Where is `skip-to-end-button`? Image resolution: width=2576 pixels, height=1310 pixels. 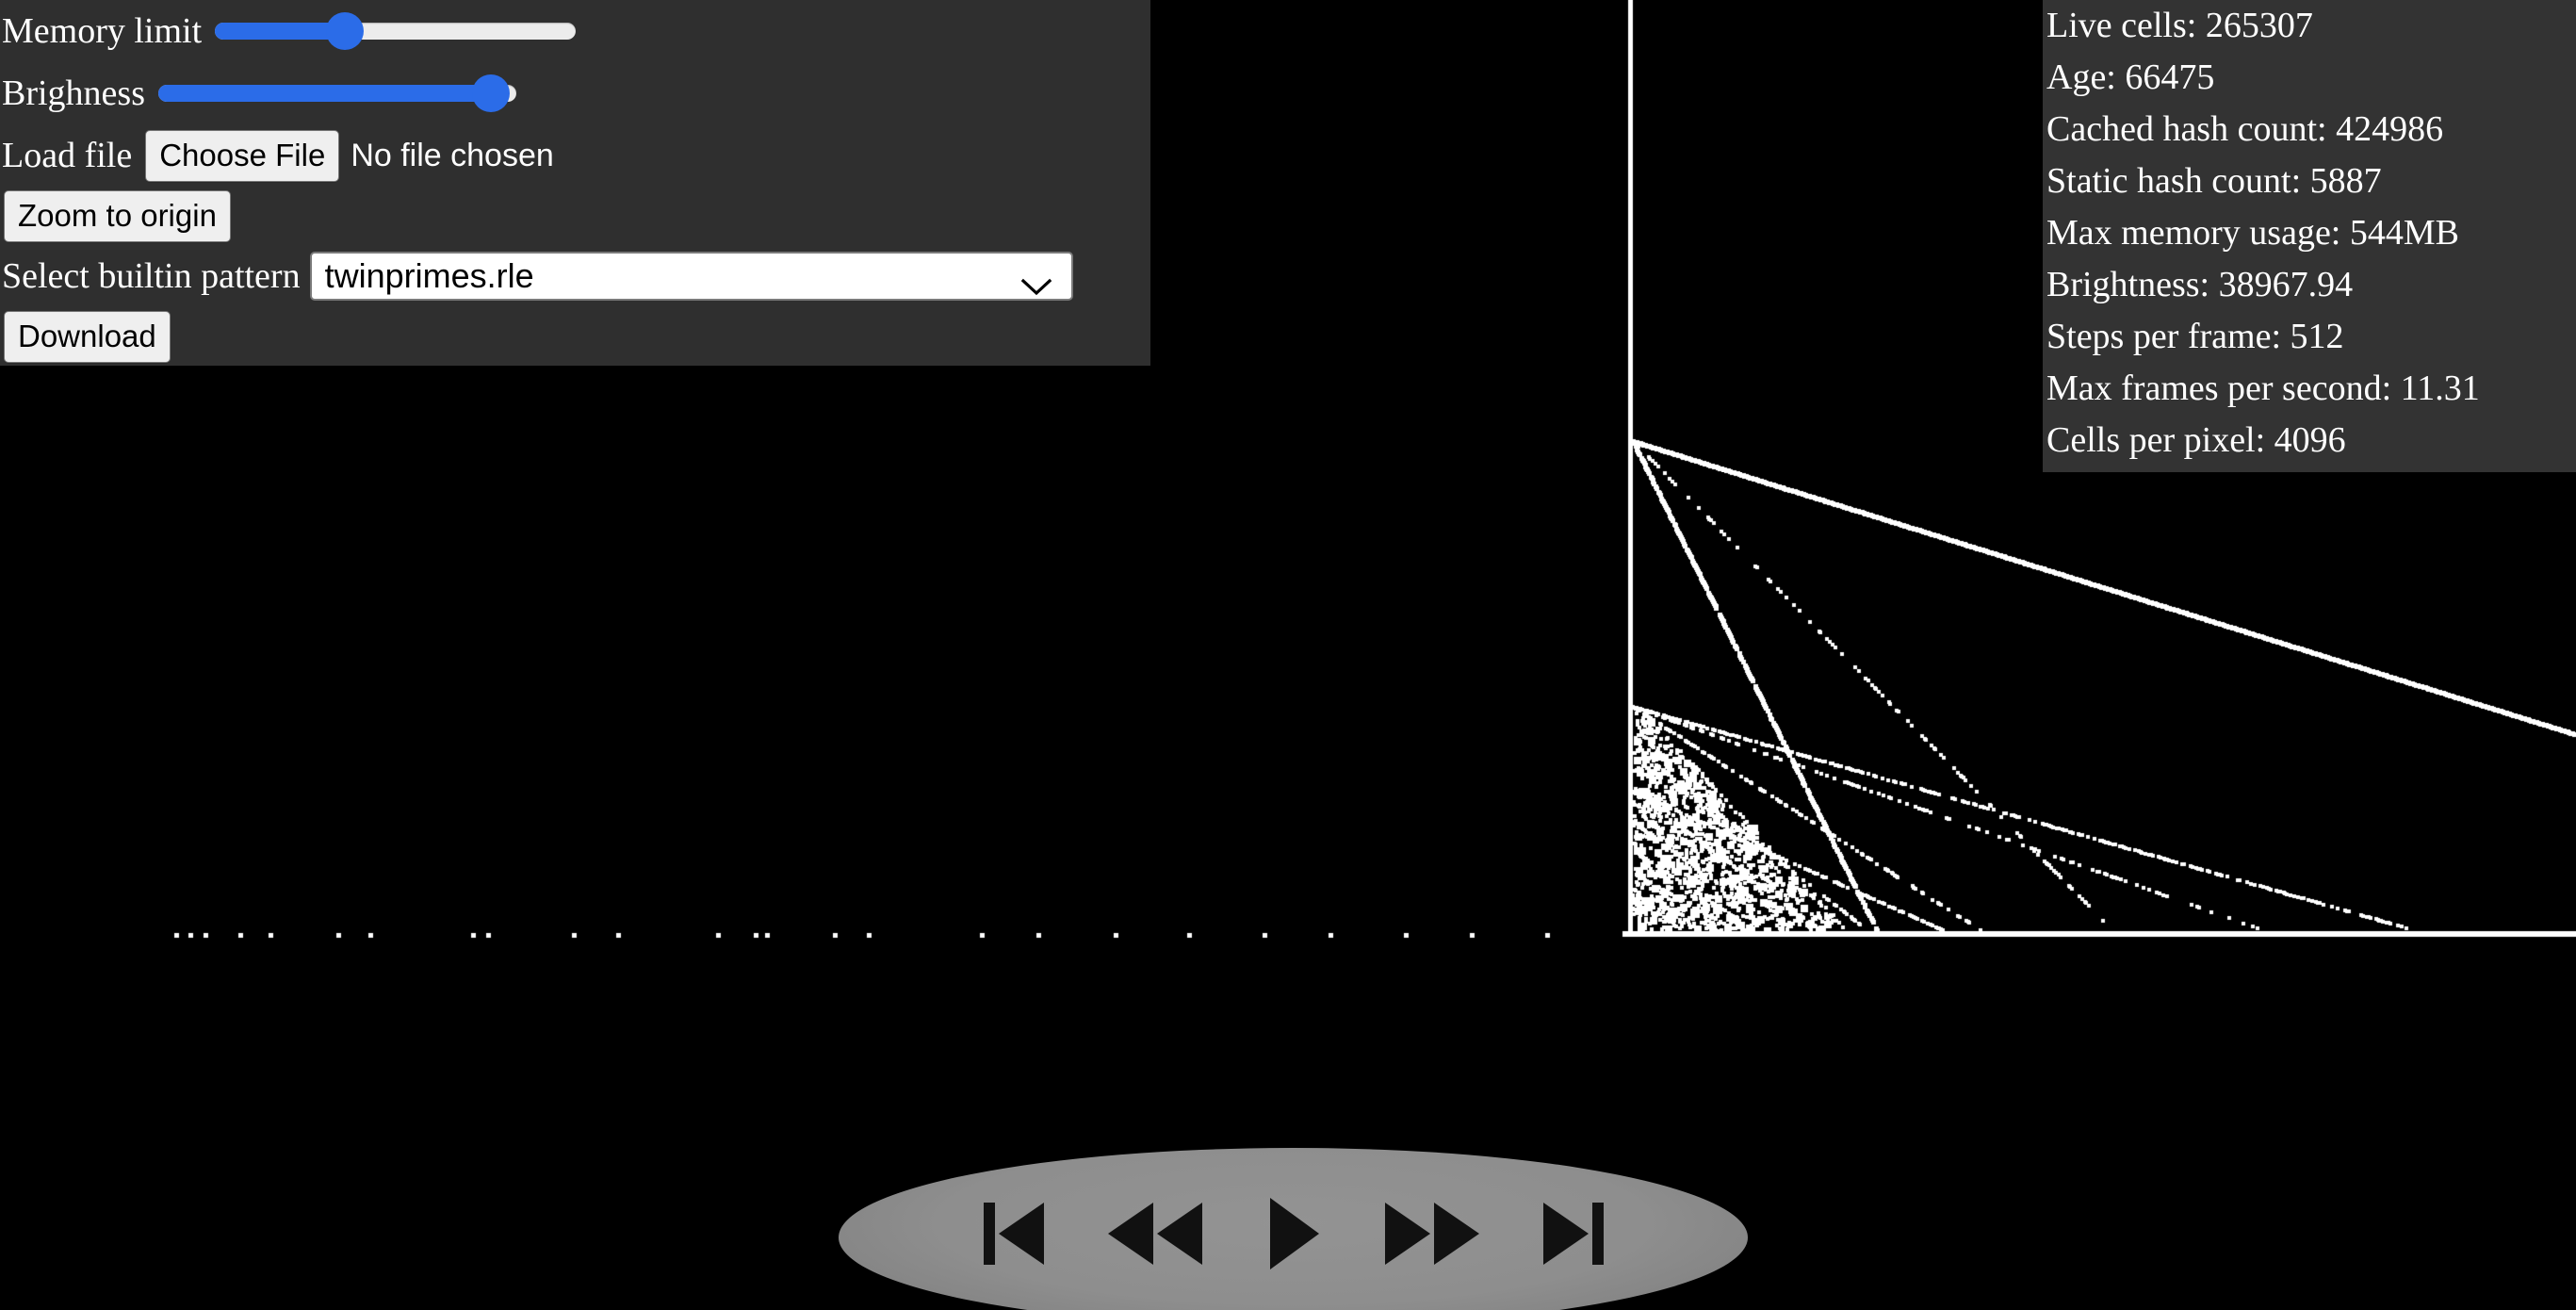 skip-to-end-button is located at coordinates (1570, 1234).